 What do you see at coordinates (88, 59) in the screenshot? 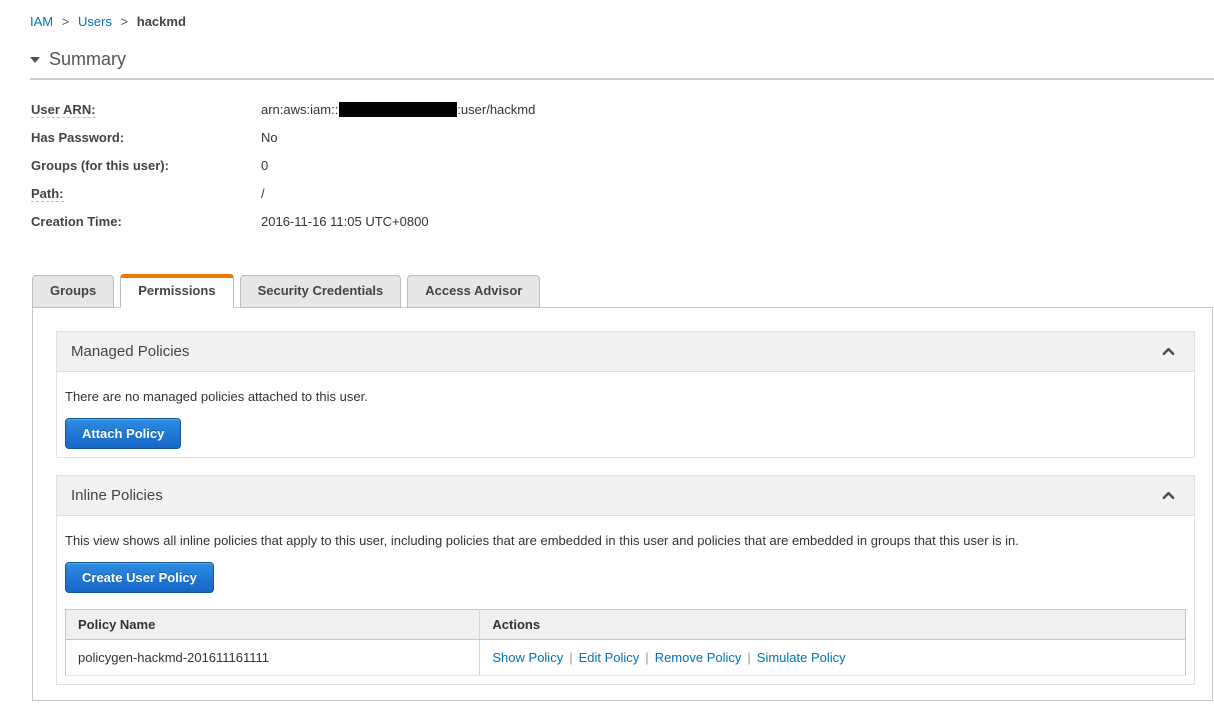
I see `summary-title: Summary` at bounding box center [88, 59].